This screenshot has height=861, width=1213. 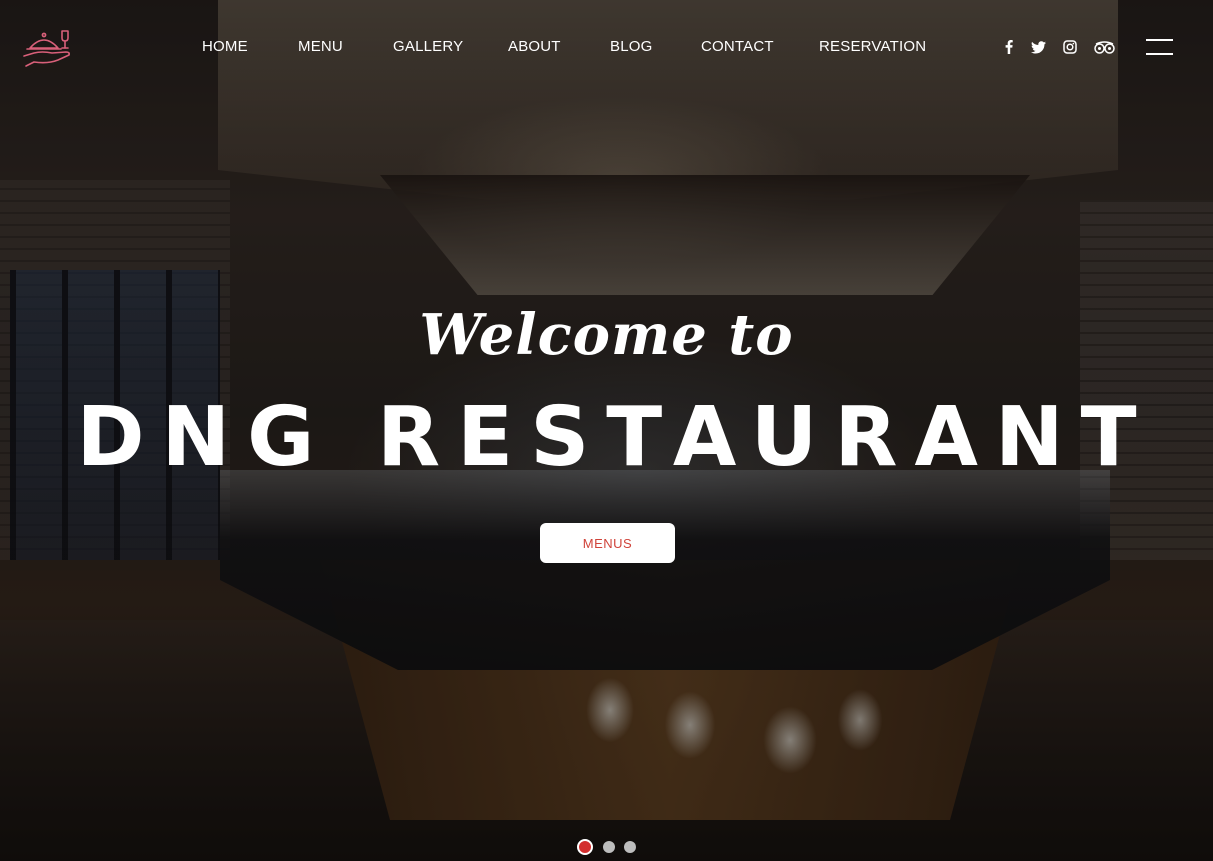 I want to click on tripadvisor-icon, so click(x=1104, y=47).